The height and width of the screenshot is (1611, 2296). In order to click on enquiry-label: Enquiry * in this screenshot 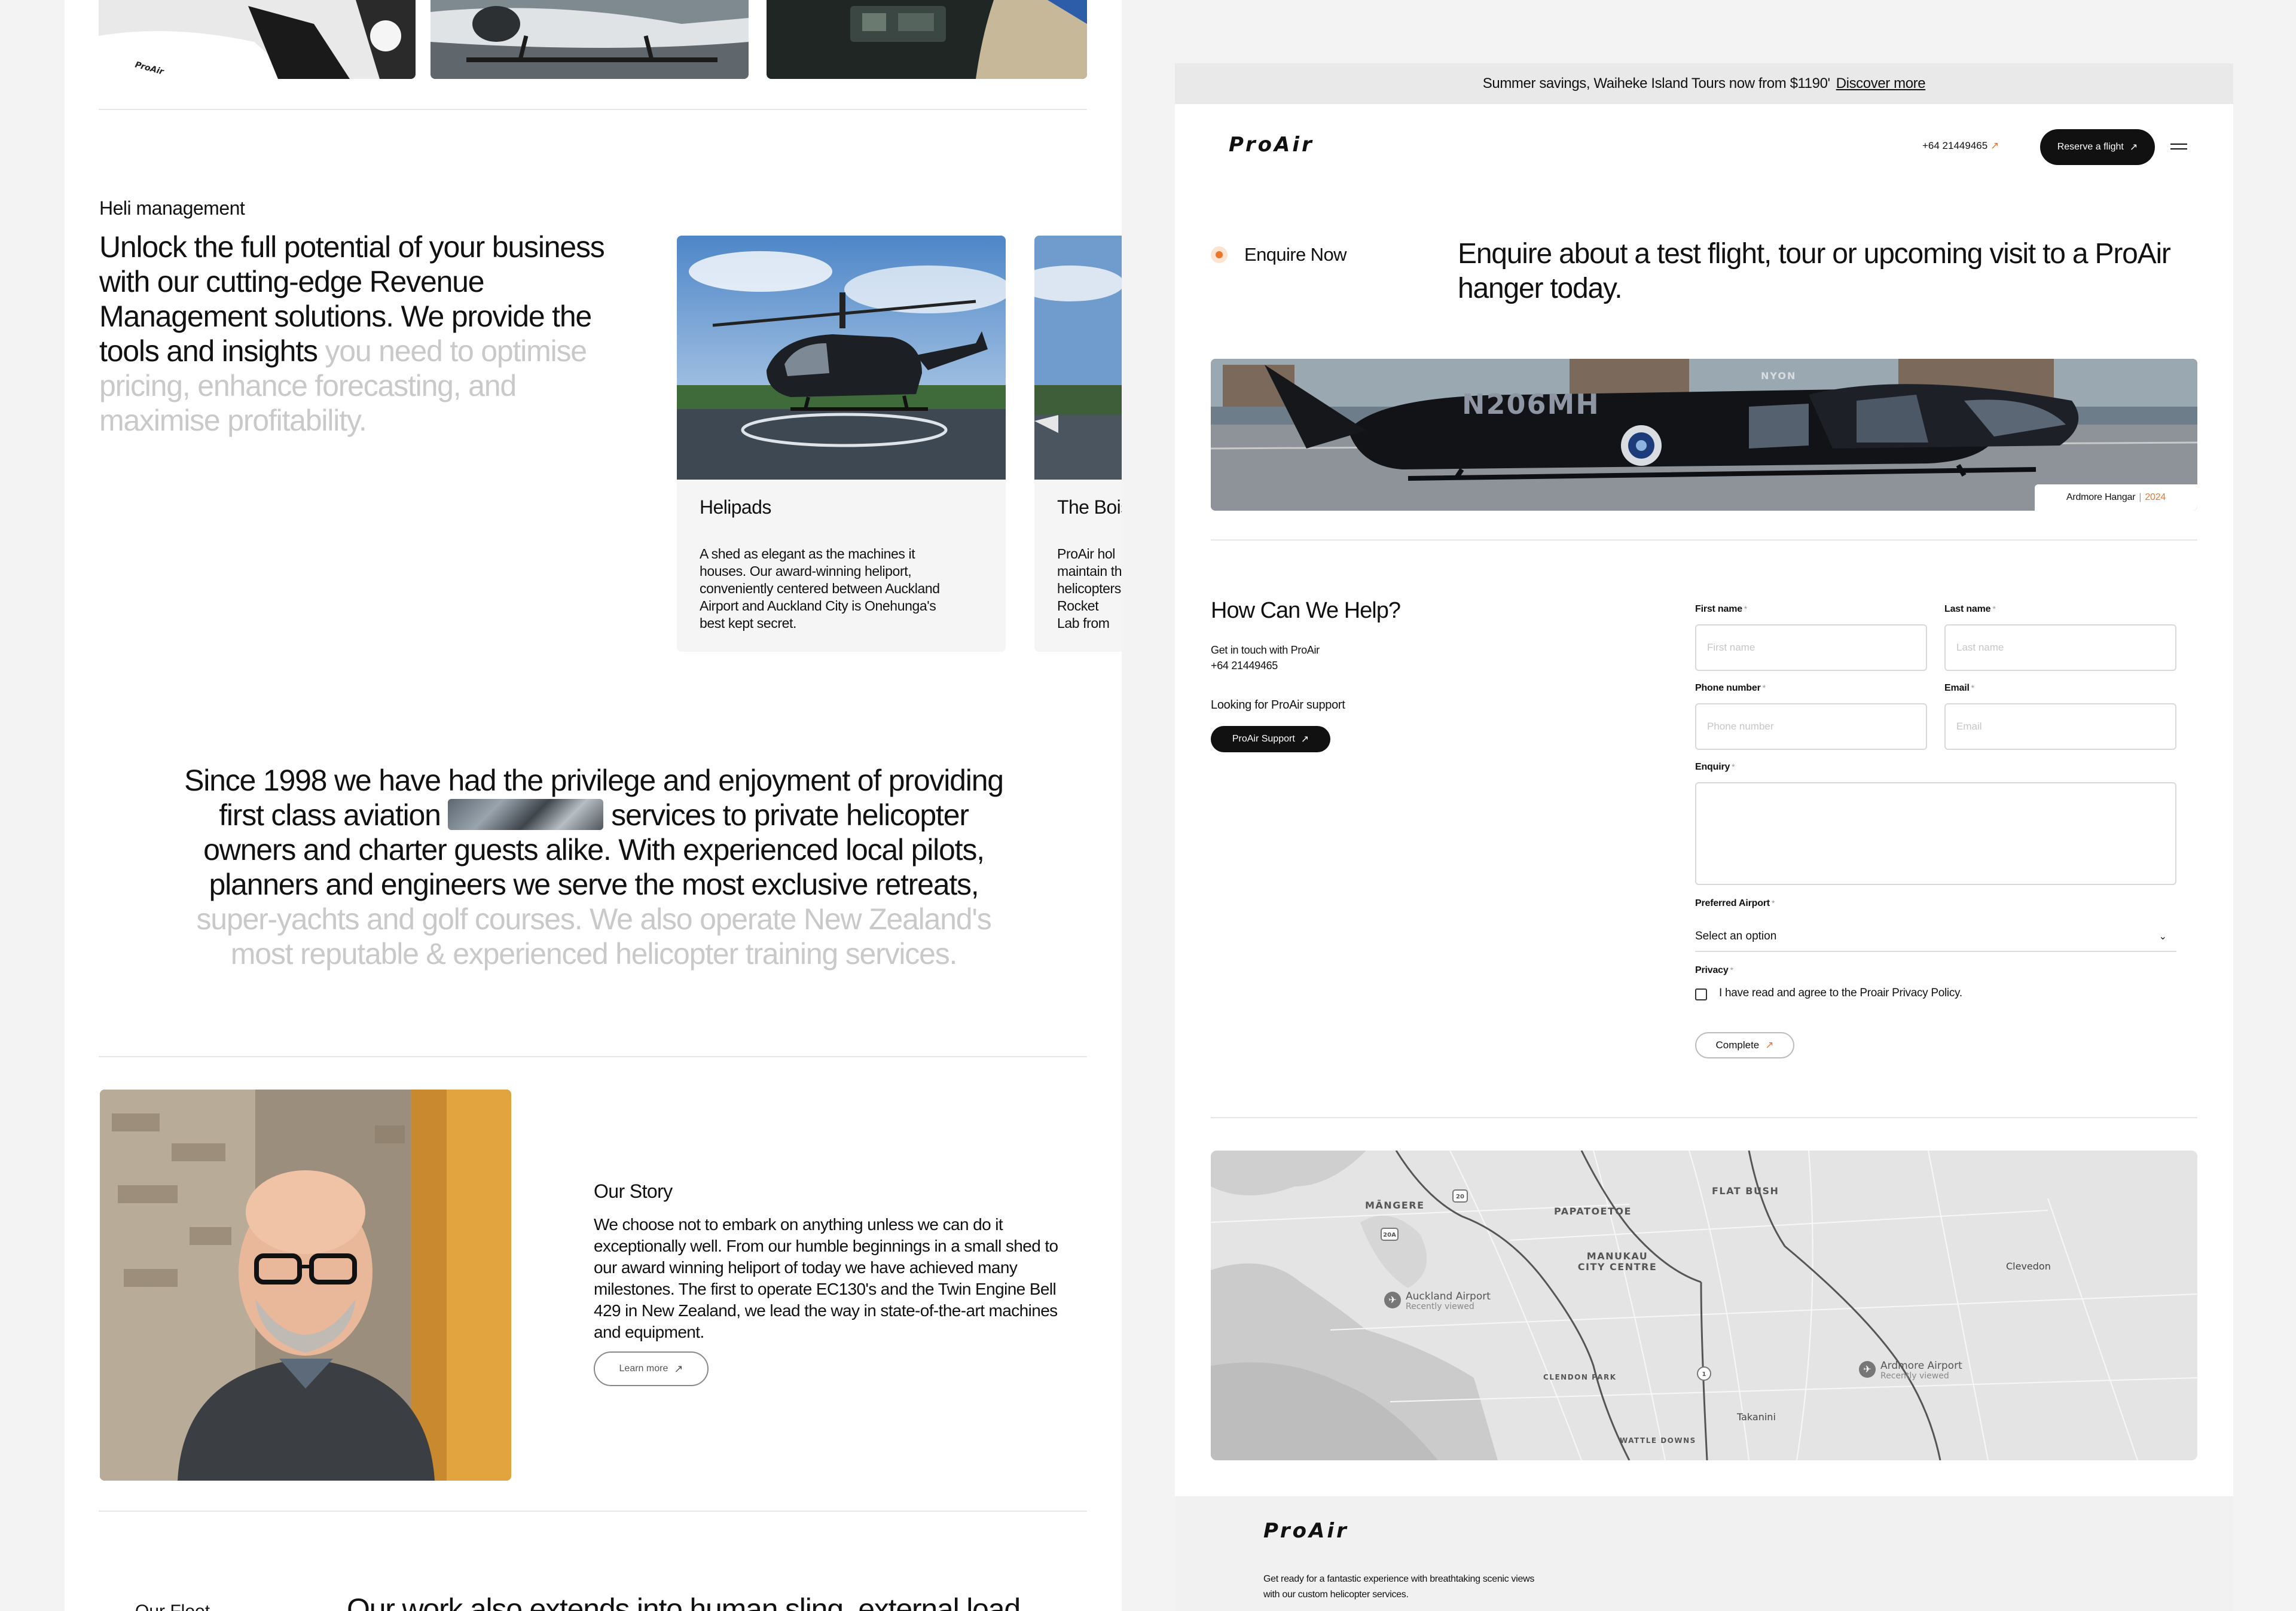, I will do `click(1715, 767)`.